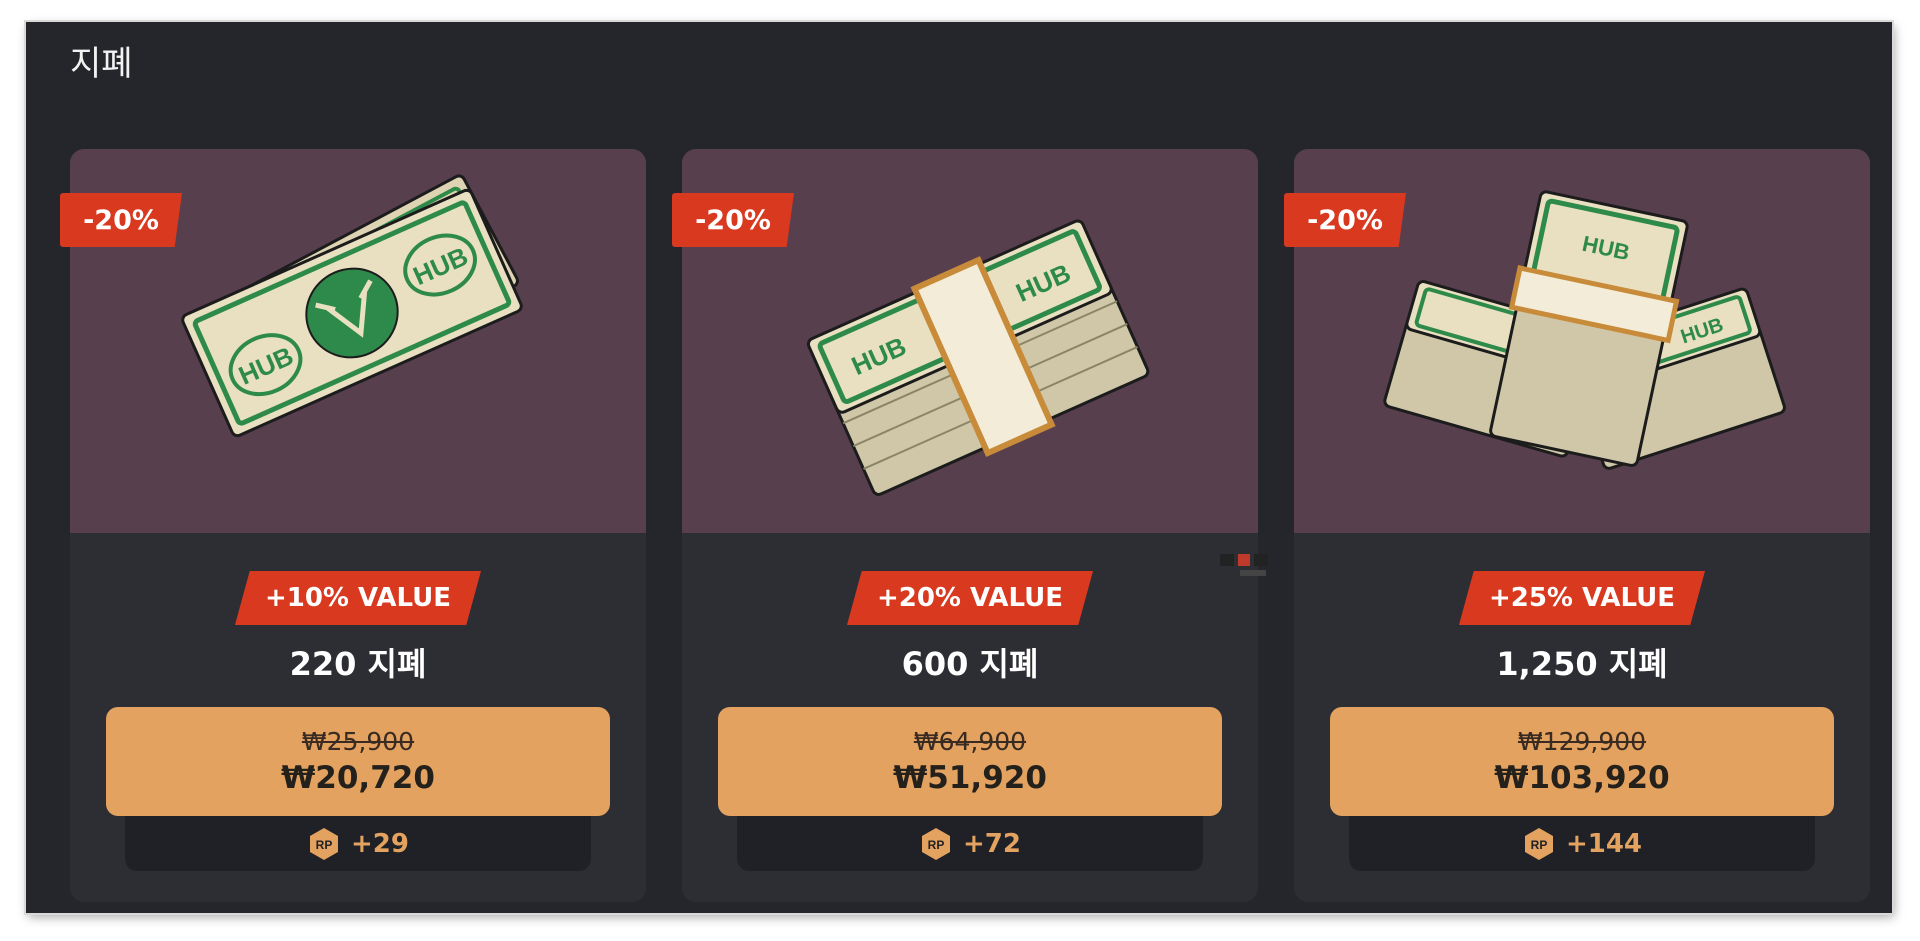  What do you see at coordinates (1244, 565) in the screenshot?
I see `watermark-logo` at bounding box center [1244, 565].